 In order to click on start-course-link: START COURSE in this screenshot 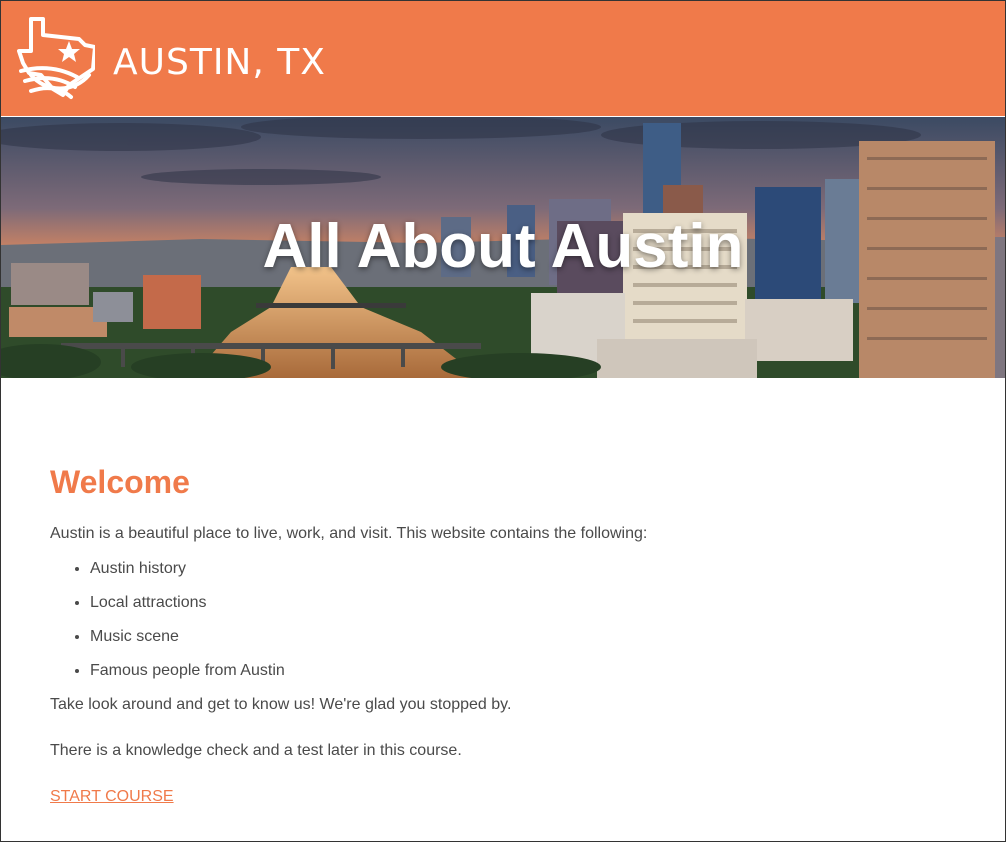, I will do `click(112, 797)`.